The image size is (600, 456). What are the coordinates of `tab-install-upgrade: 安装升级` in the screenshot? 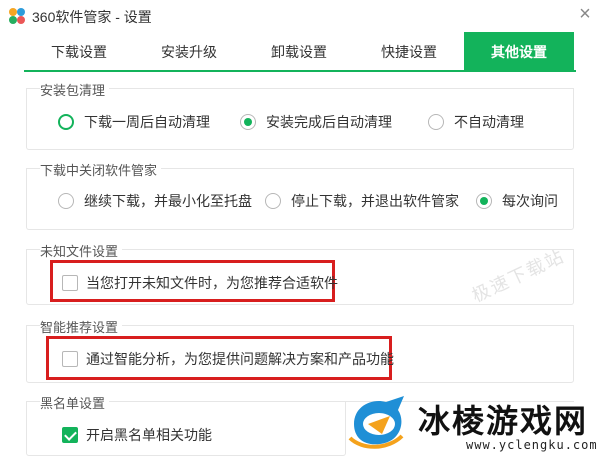 It's located at (189, 52).